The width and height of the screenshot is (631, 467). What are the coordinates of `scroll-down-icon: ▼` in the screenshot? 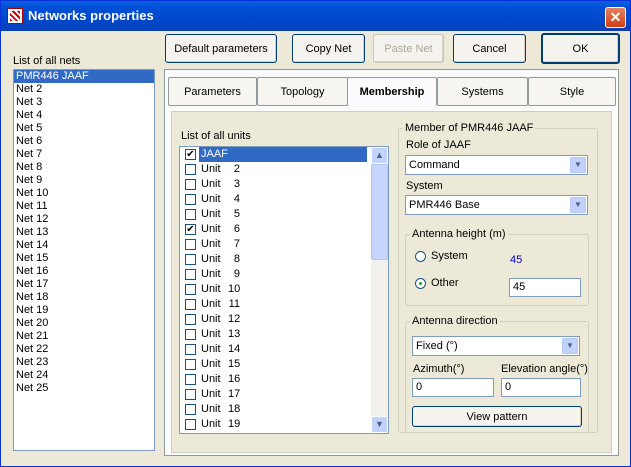 It's located at (379, 424).